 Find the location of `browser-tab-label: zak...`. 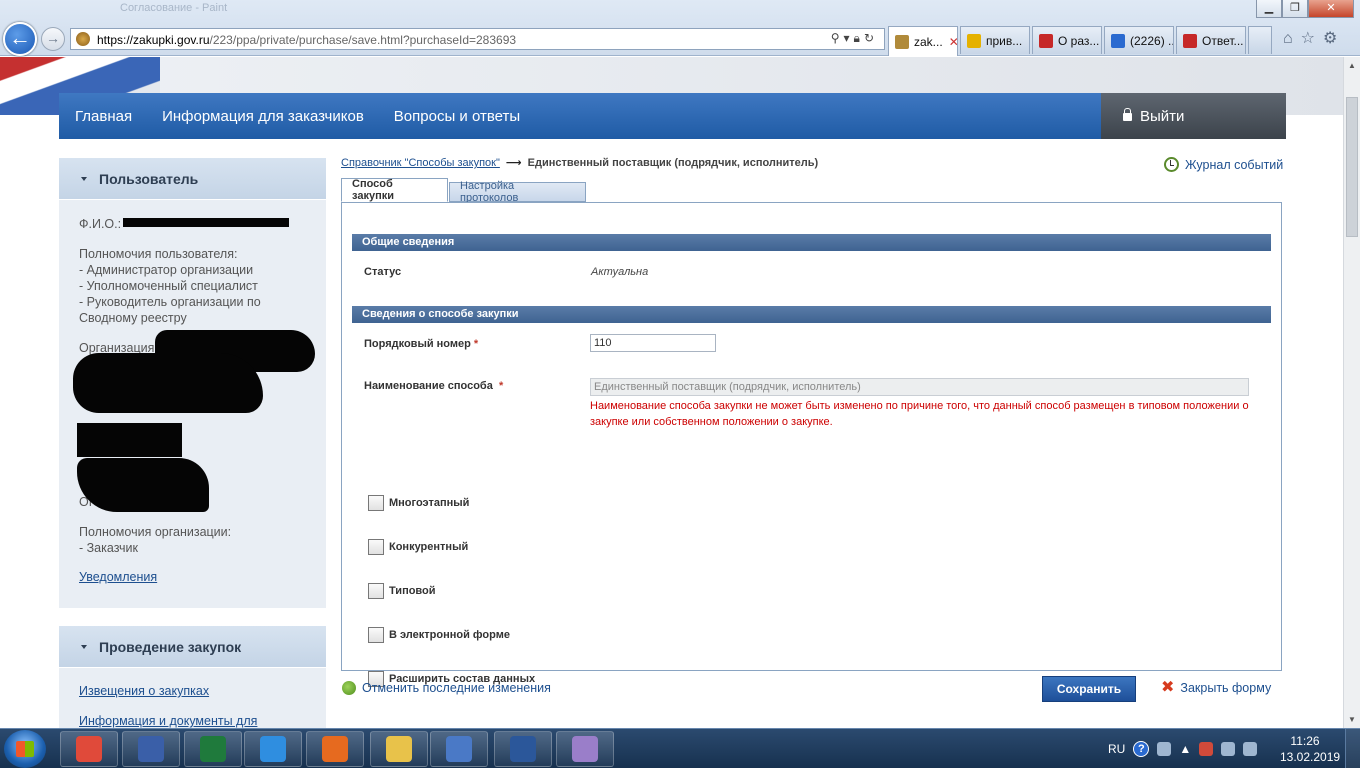

browser-tab-label: zak... is located at coordinates (928, 41).